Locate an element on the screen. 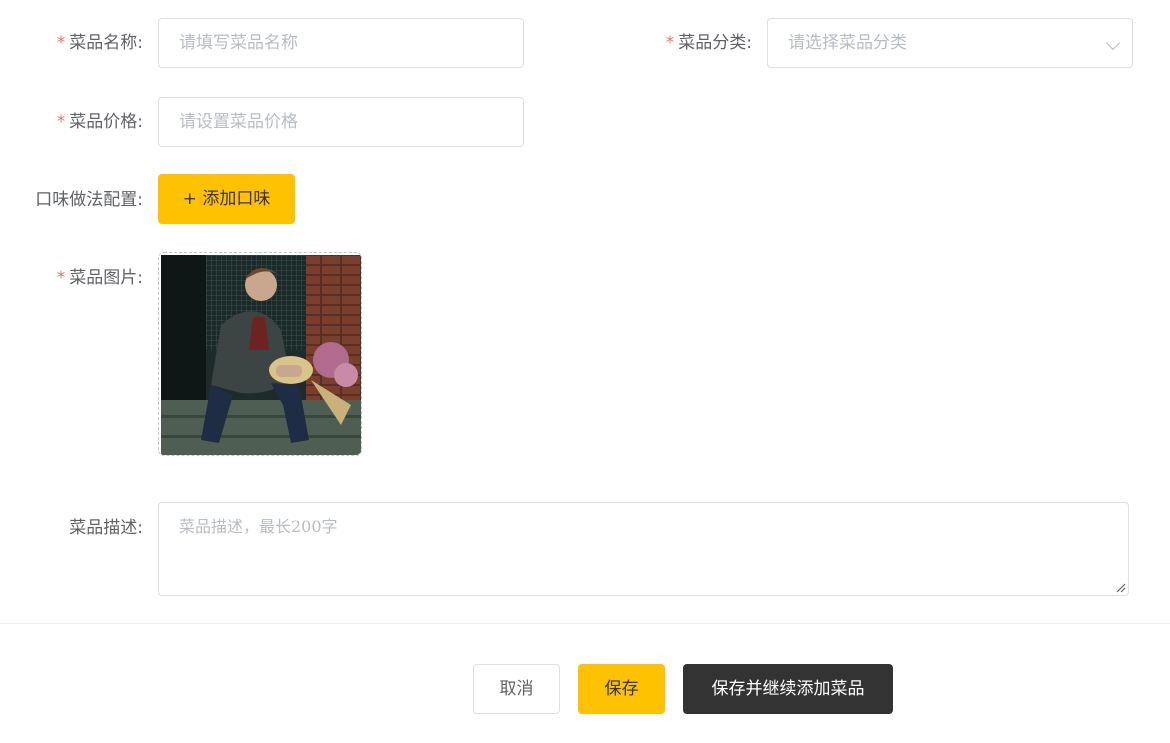 This screenshot has height=743, width=1170. dish-image-upload is located at coordinates (260, 354).